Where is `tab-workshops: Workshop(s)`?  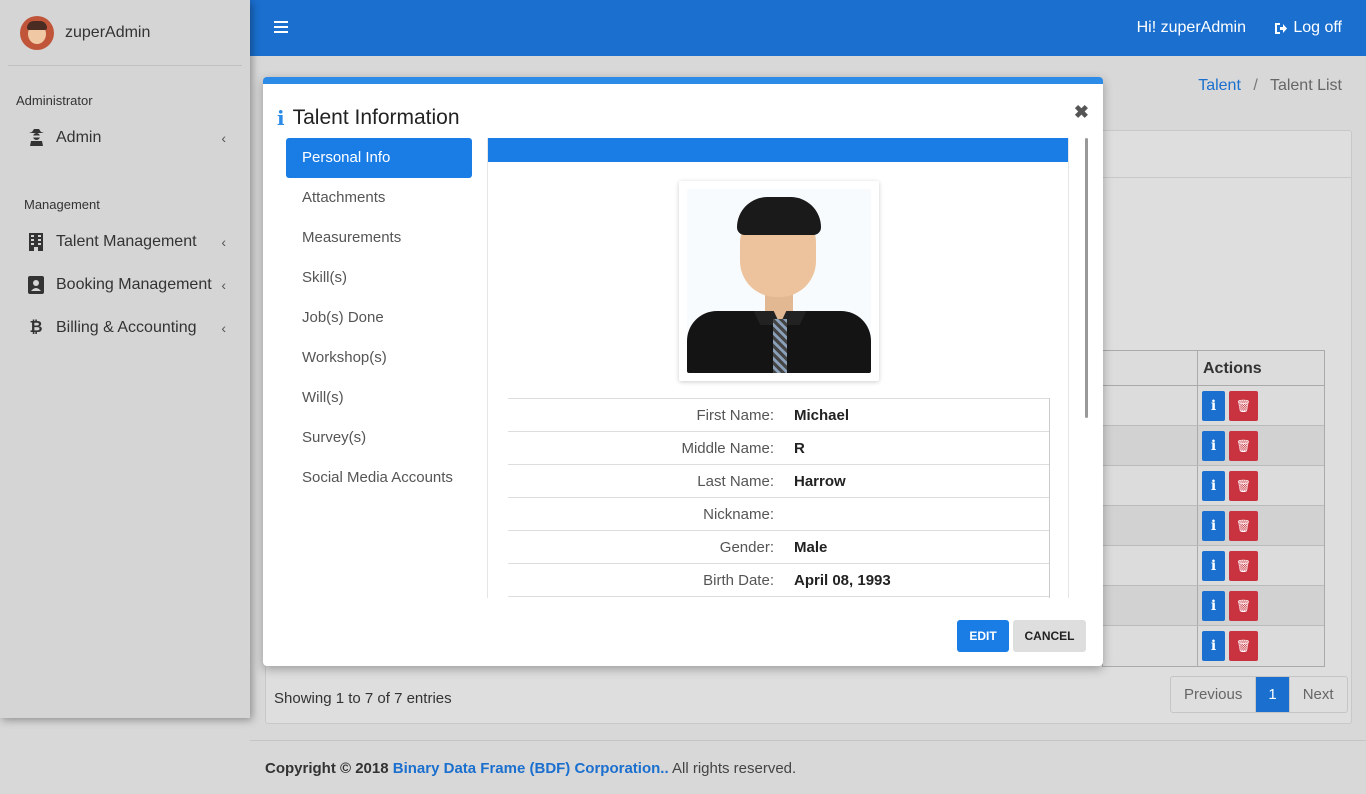 tab-workshops: Workshop(s) is located at coordinates (379, 358).